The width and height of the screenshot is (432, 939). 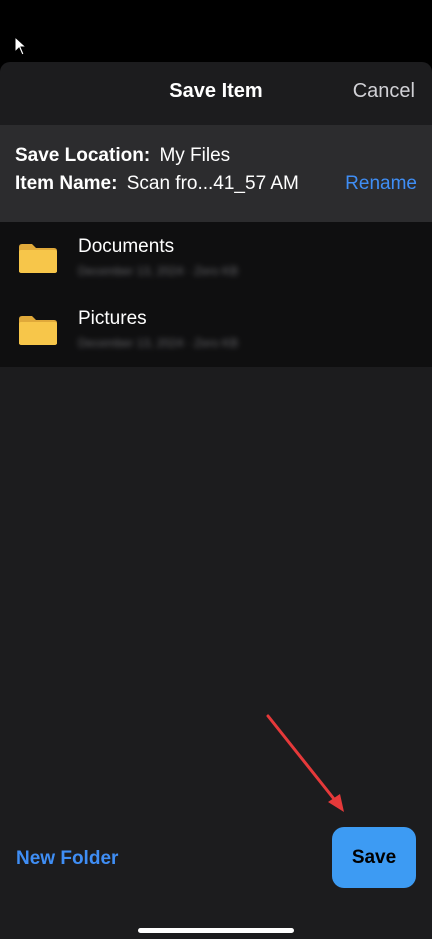 What do you see at coordinates (21, 46) in the screenshot?
I see `mouse-pointer-icon` at bounding box center [21, 46].